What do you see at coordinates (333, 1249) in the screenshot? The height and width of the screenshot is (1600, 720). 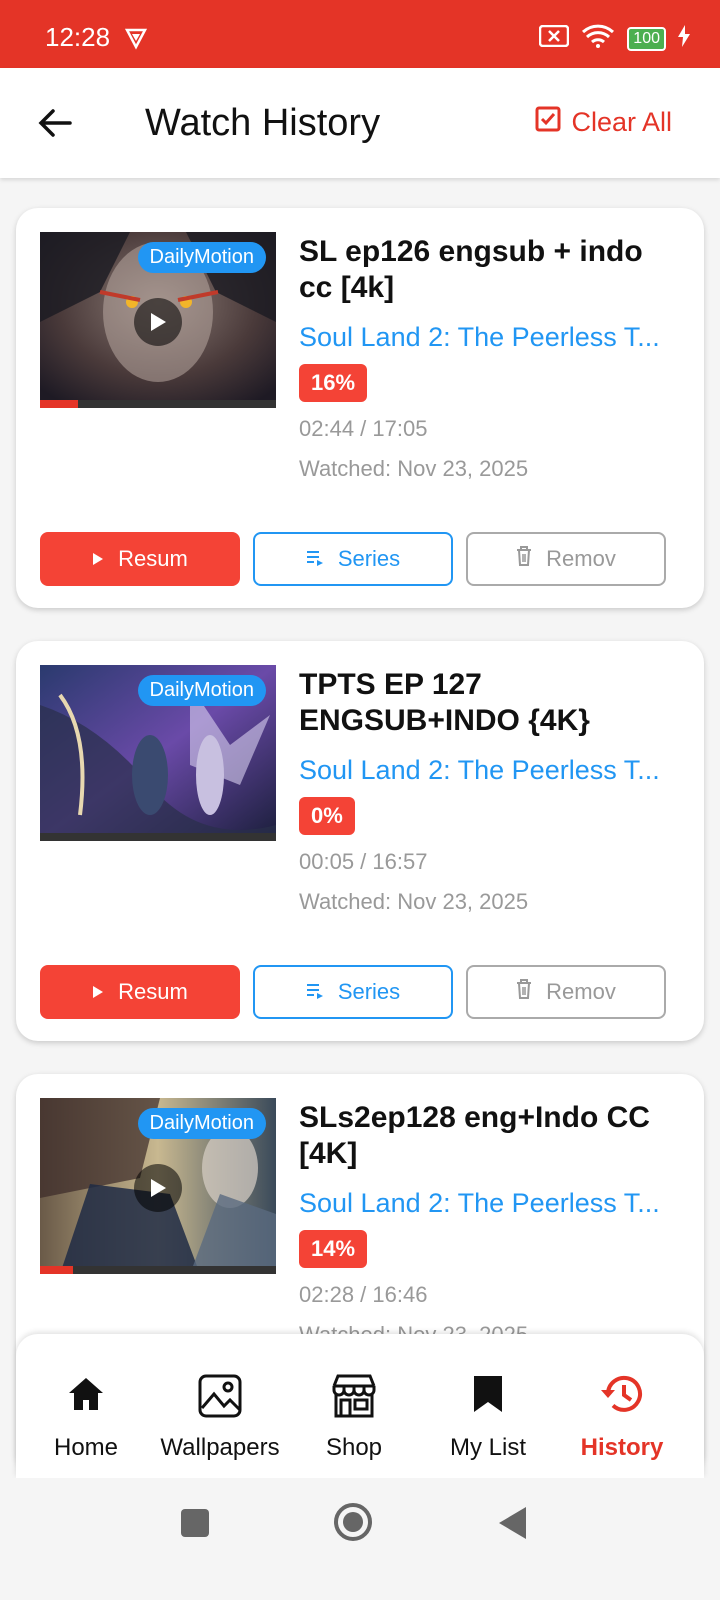 I see `progress-percent-badge: 14%` at bounding box center [333, 1249].